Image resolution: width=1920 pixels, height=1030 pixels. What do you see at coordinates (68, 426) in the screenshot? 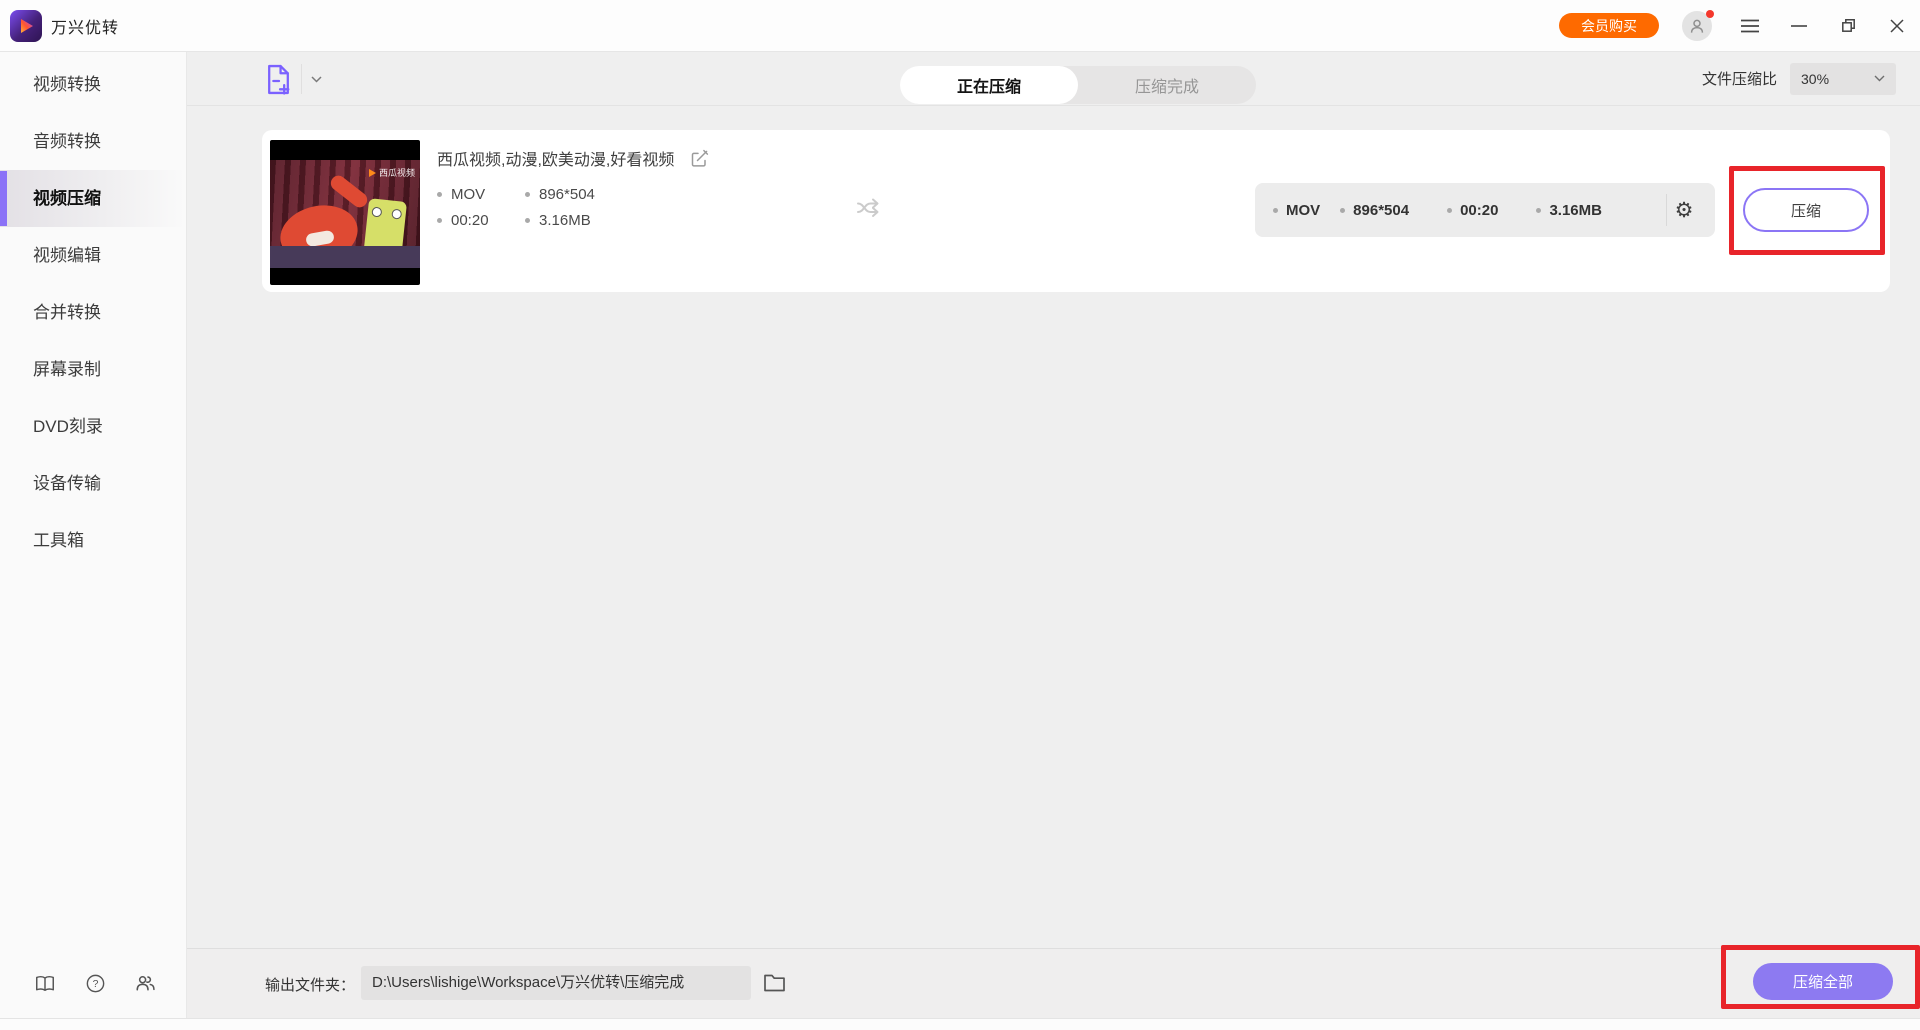
I see `sidebar-item-label: DVD刻录` at bounding box center [68, 426].